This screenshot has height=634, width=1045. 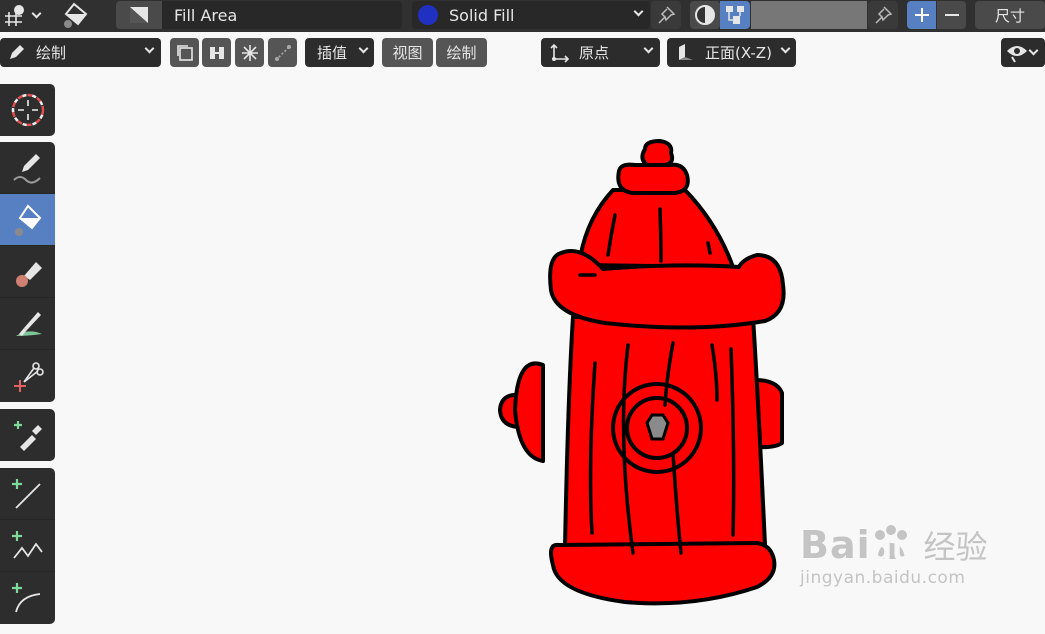 I want to click on pin-material-button, so click(x=666, y=15).